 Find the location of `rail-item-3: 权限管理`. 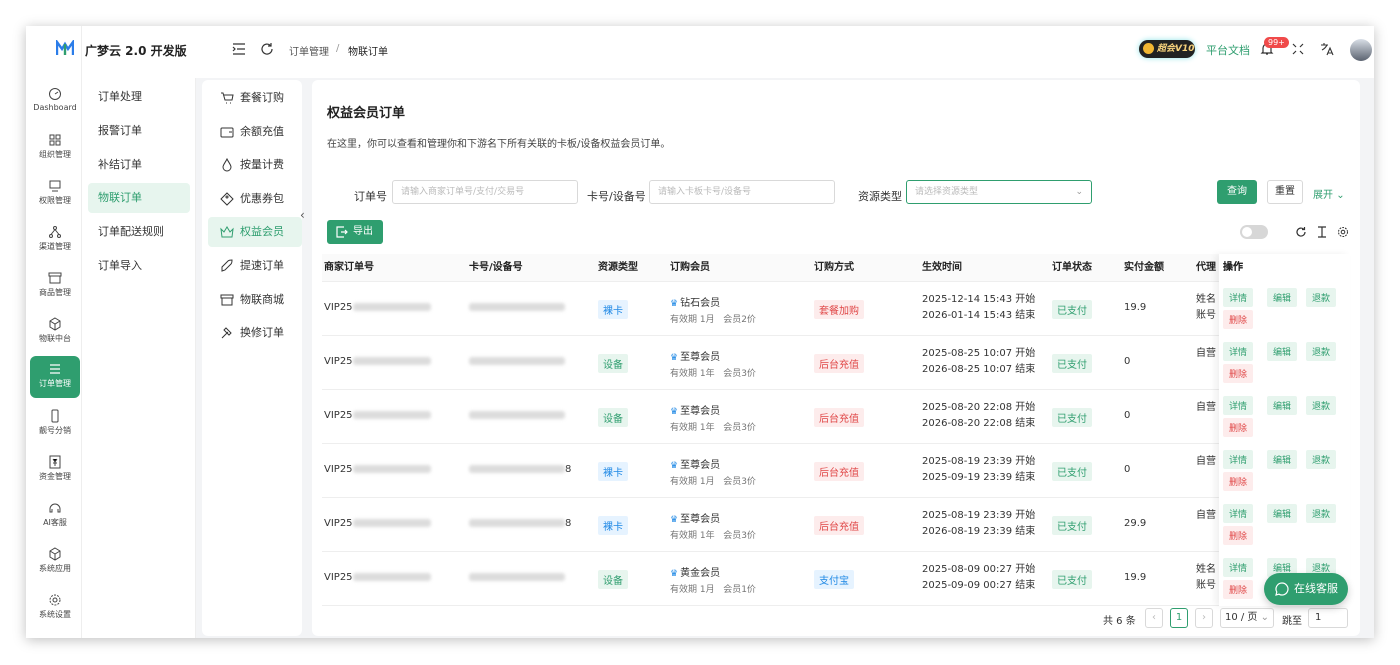

rail-item-3: 权限管理 is located at coordinates (55, 194).